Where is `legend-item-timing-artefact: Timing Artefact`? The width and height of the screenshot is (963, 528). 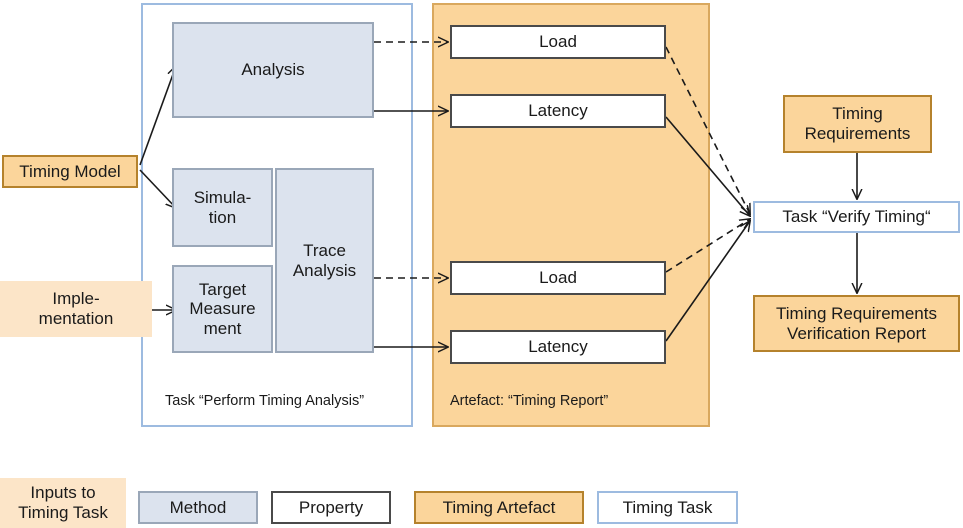
legend-item-timing-artefact: Timing Artefact is located at coordinates (499, 507).